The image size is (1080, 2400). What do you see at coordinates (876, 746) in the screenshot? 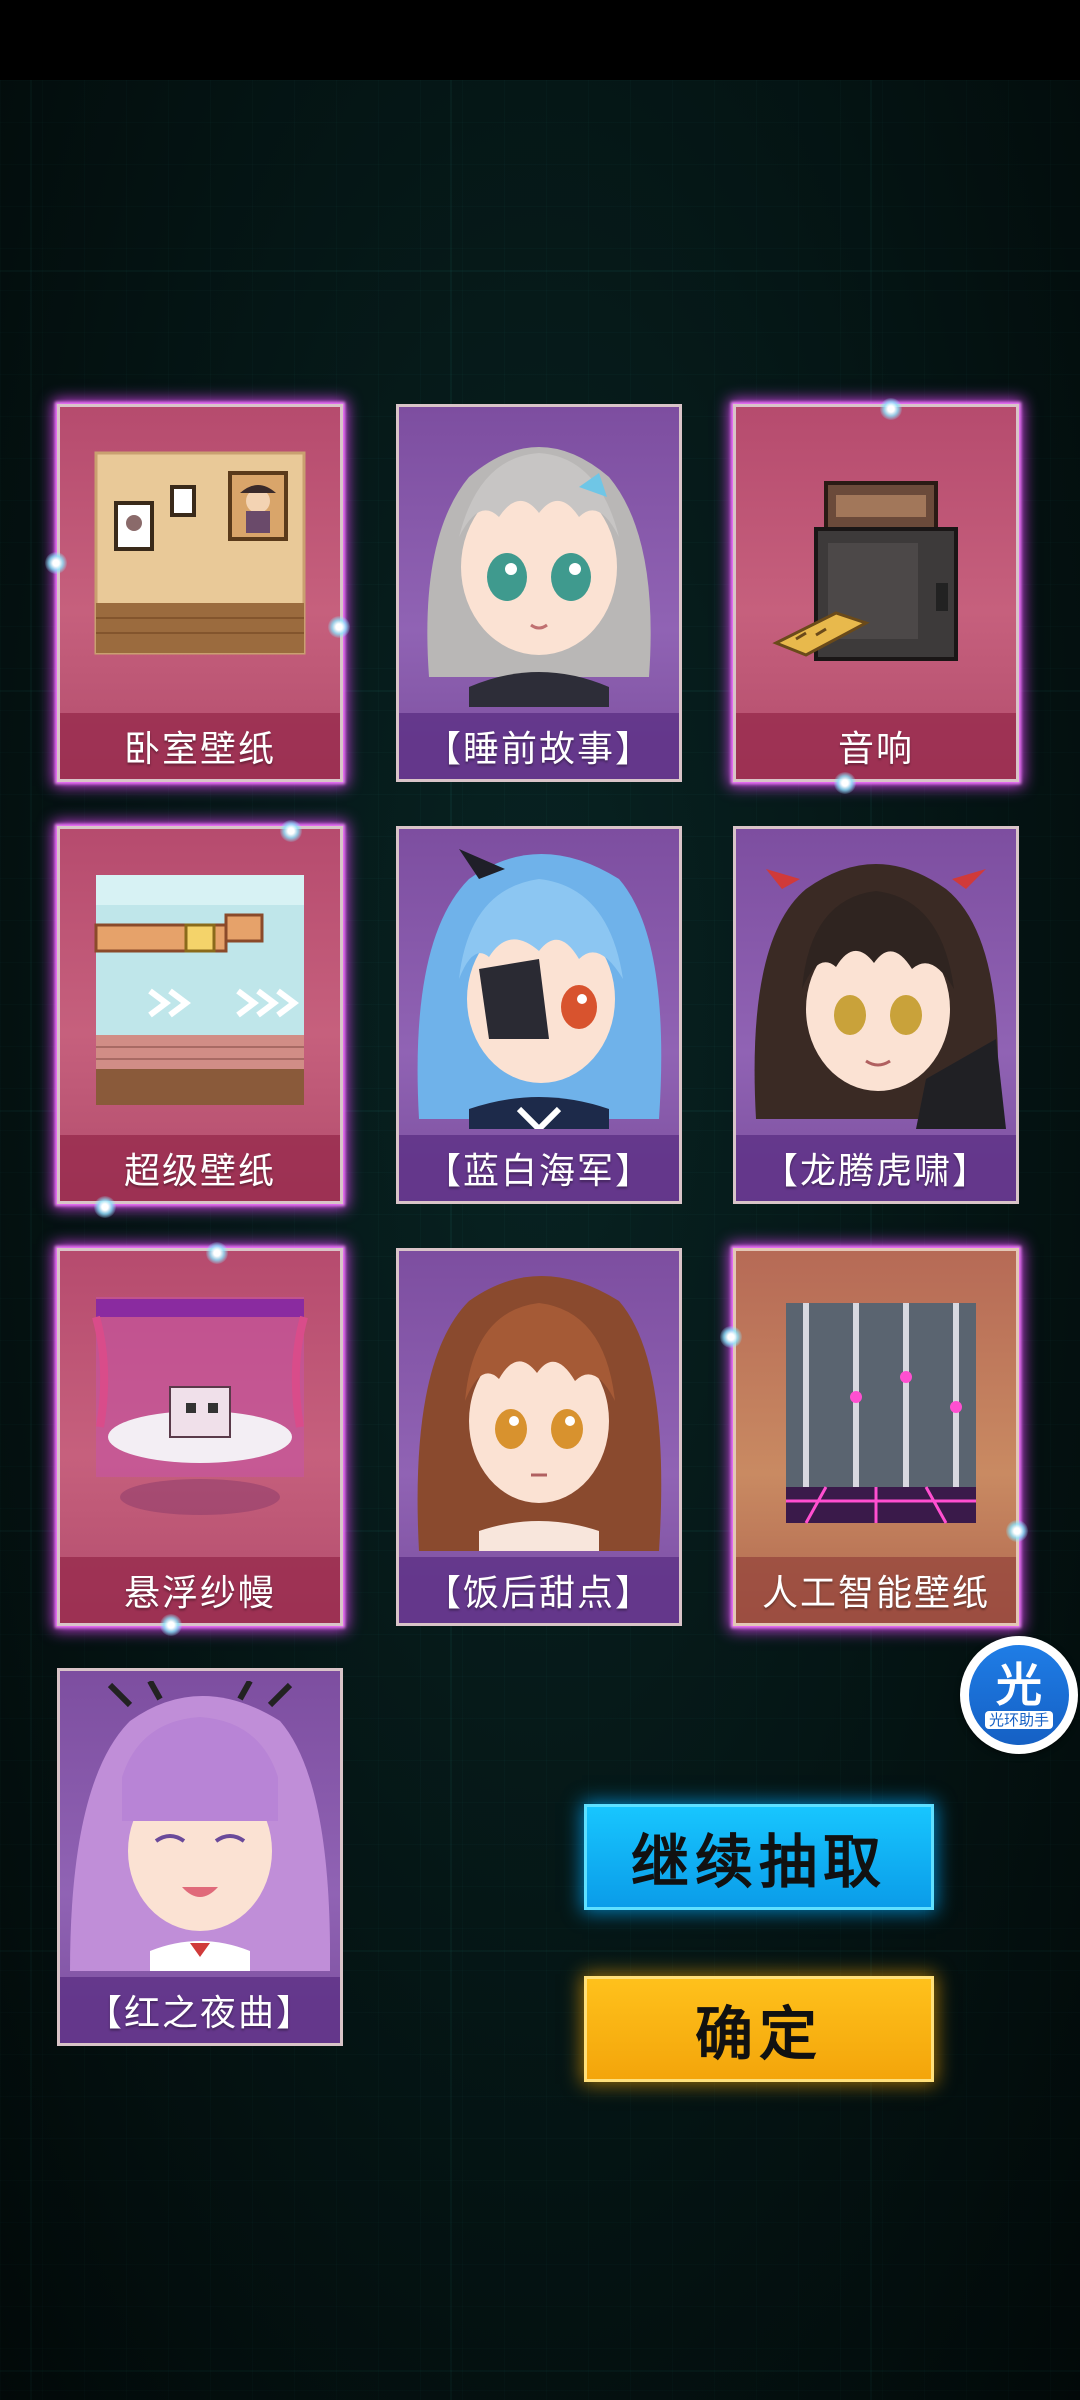
I see `card-label: 音响` at bounding box center [876, 746].